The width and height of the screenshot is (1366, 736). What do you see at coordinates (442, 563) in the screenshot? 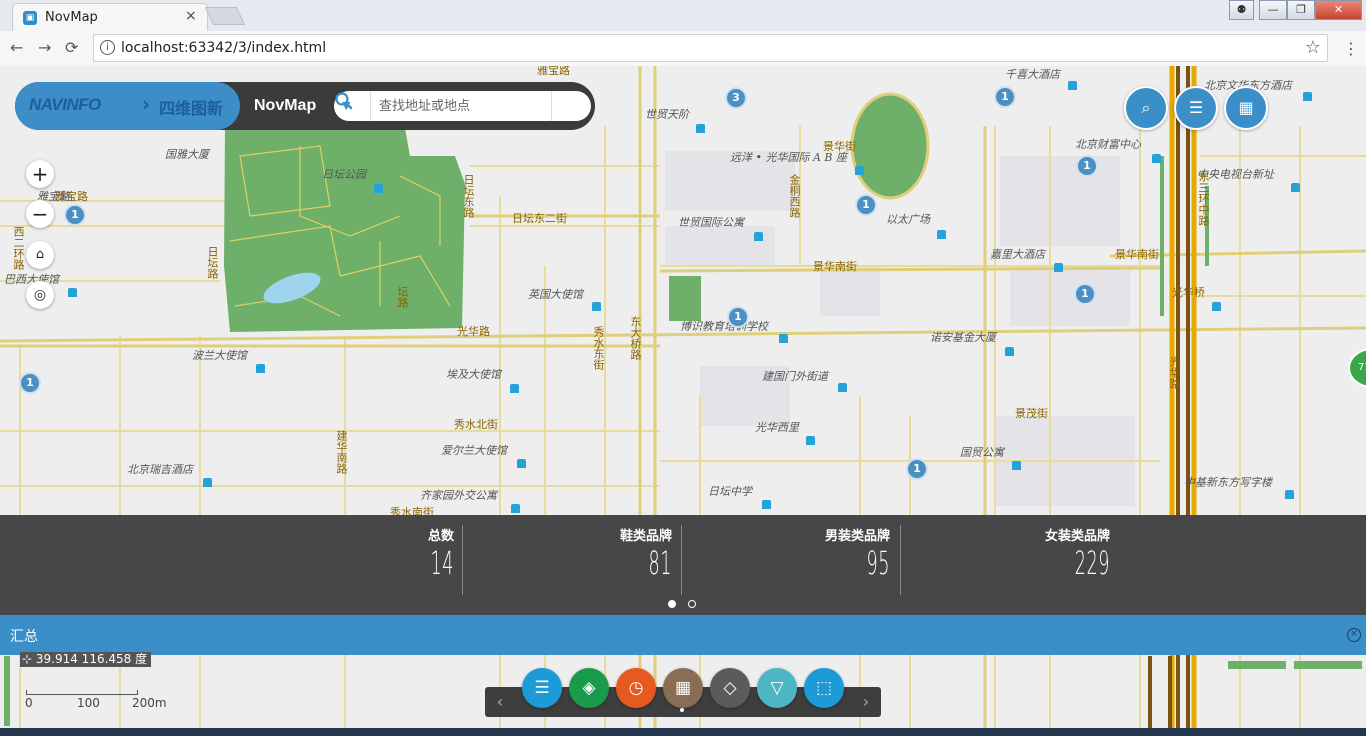
I see `stat-value: 14` at bounding box center [442, 563].